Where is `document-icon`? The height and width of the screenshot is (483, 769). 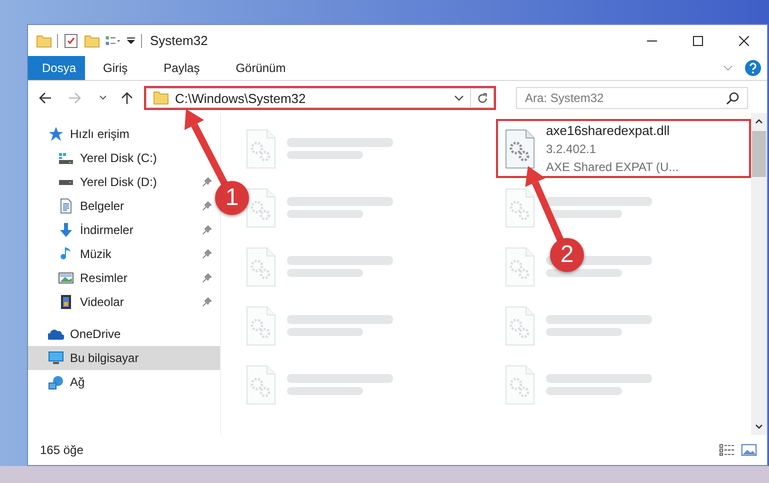 document-icon is located at coordinates (66, 206).